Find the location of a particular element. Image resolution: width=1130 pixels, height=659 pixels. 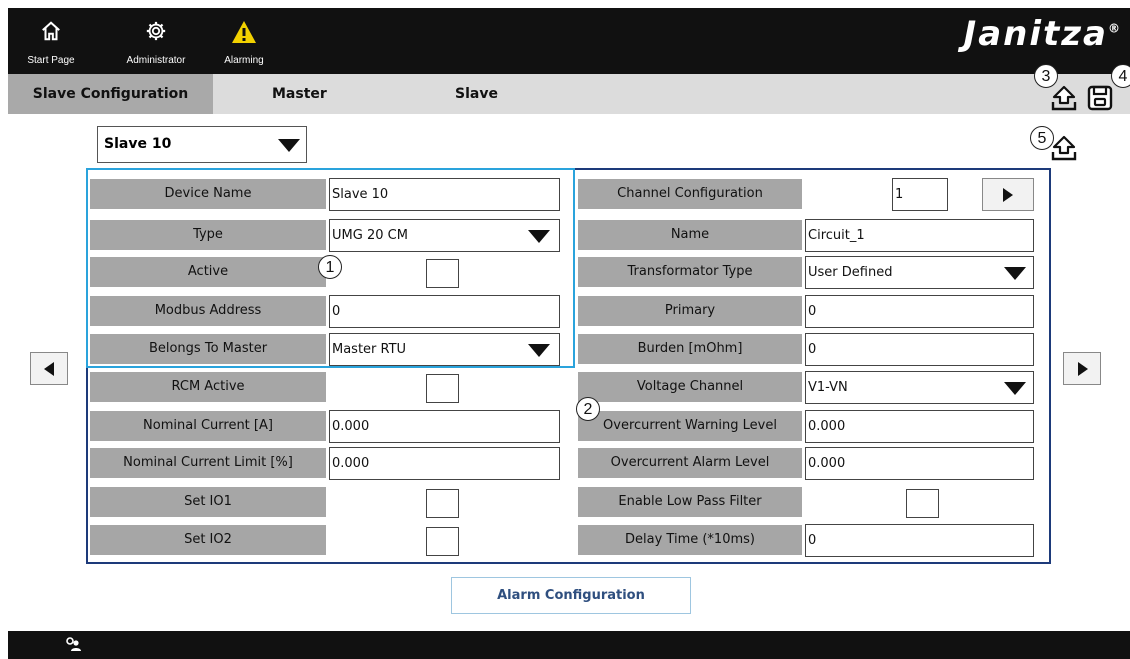

janitza-logo: Janitza® is located at coordinates (1043, 34).